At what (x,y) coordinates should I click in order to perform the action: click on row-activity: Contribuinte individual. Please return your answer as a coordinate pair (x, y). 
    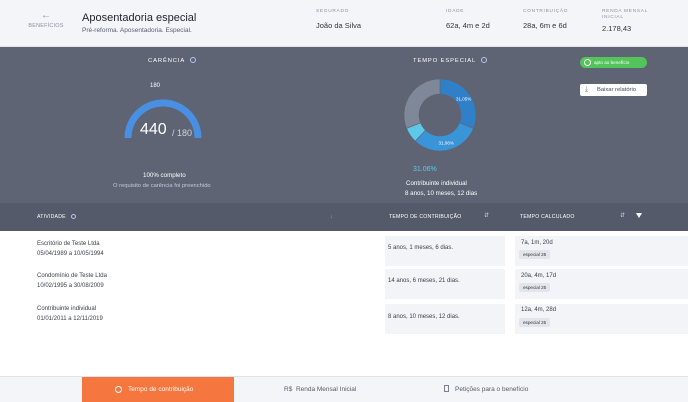
    Looking at the image, I should click on (67, 309).